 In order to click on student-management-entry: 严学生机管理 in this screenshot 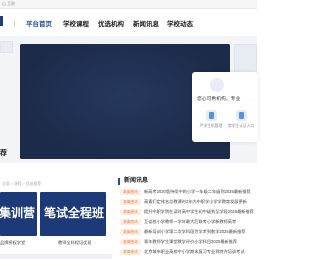, I will do `click(211, 119)`.